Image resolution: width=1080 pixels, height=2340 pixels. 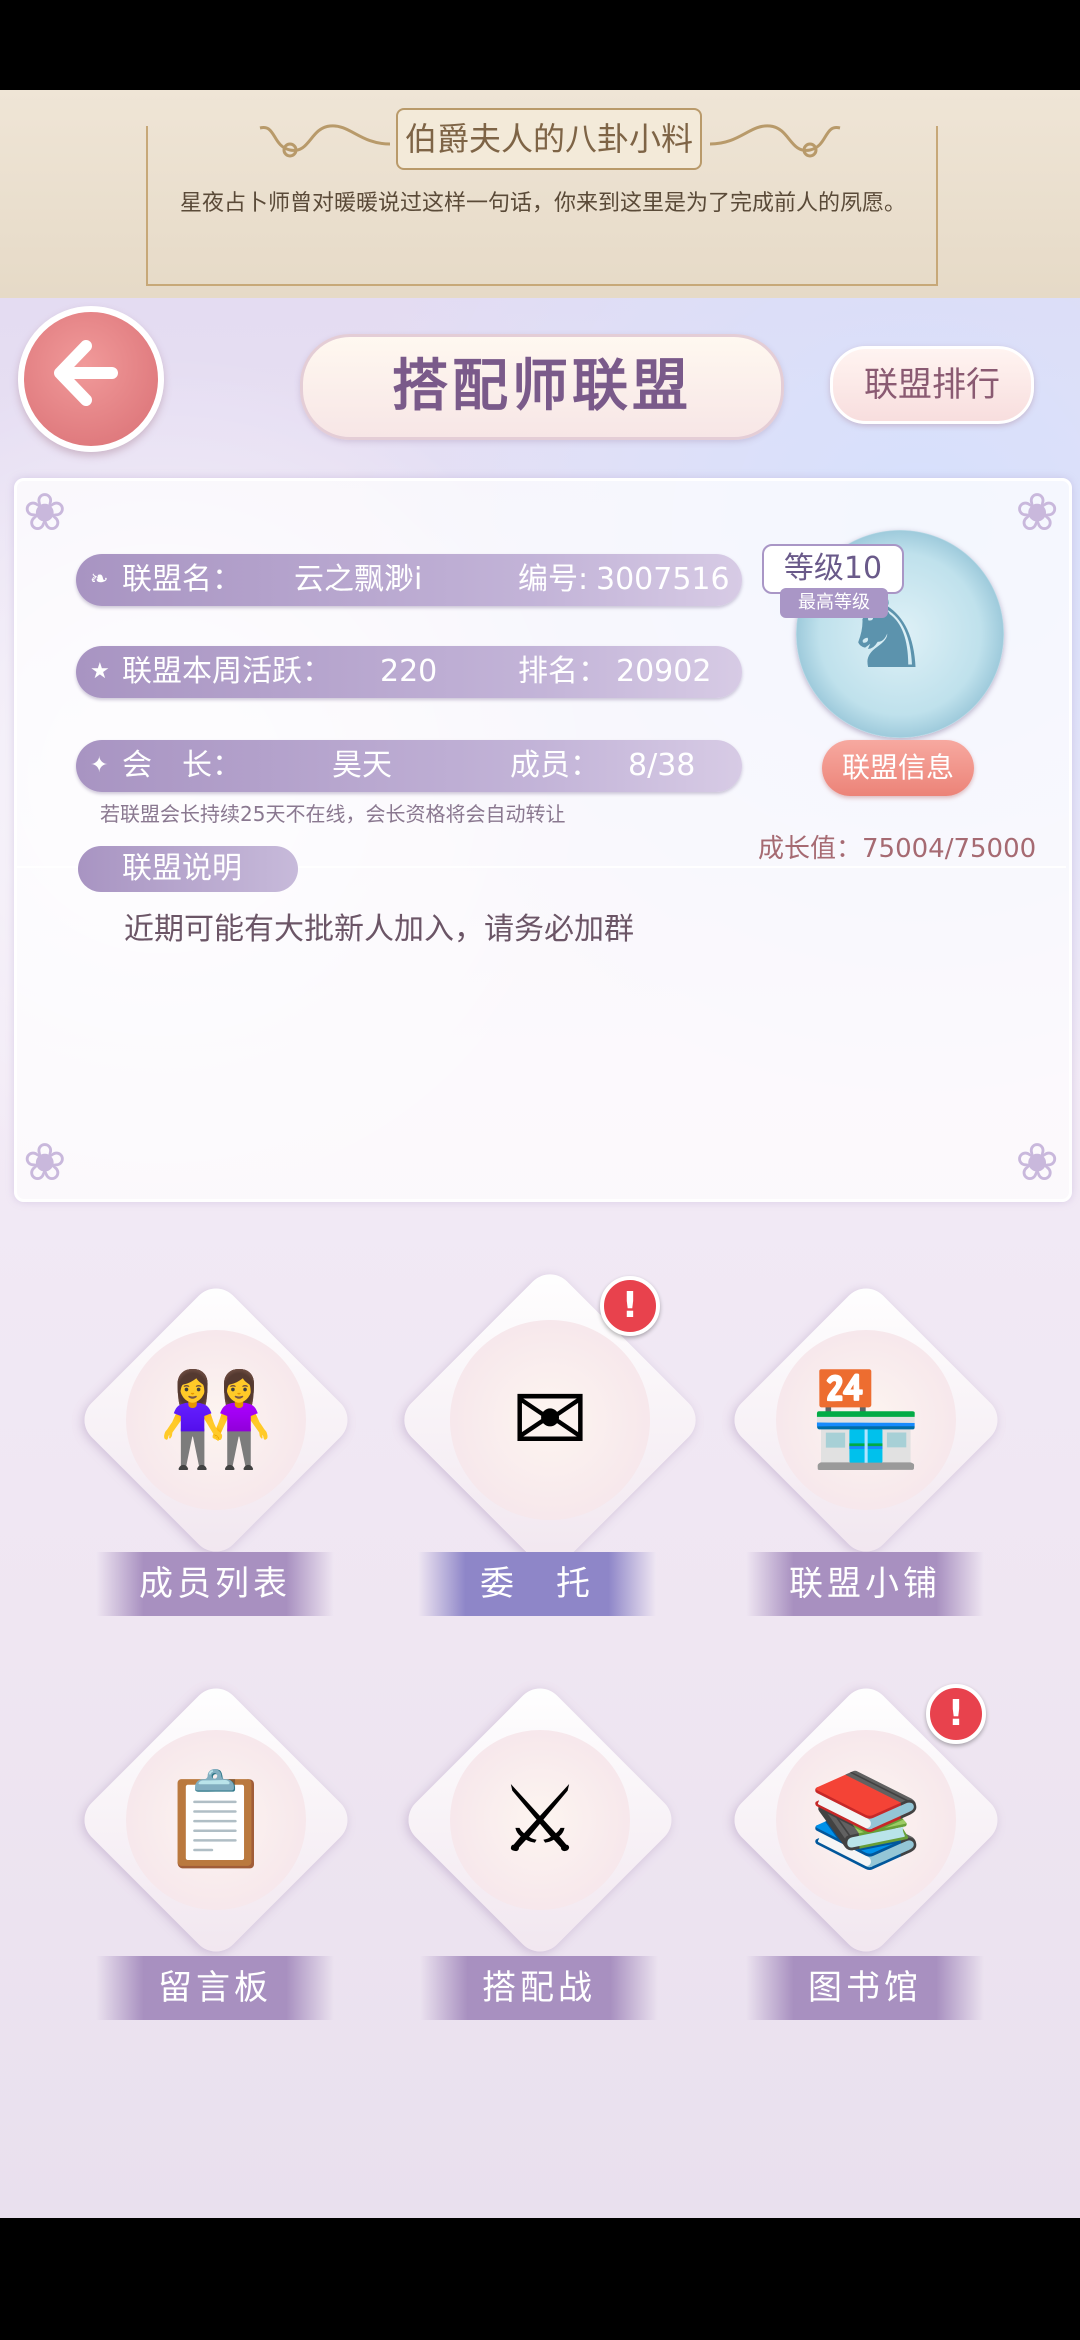 What do you see at coordinates (188, 869) in the screenshot?
I see `alliance-description-label: 联盟说明` at bounding box center [188, 869].